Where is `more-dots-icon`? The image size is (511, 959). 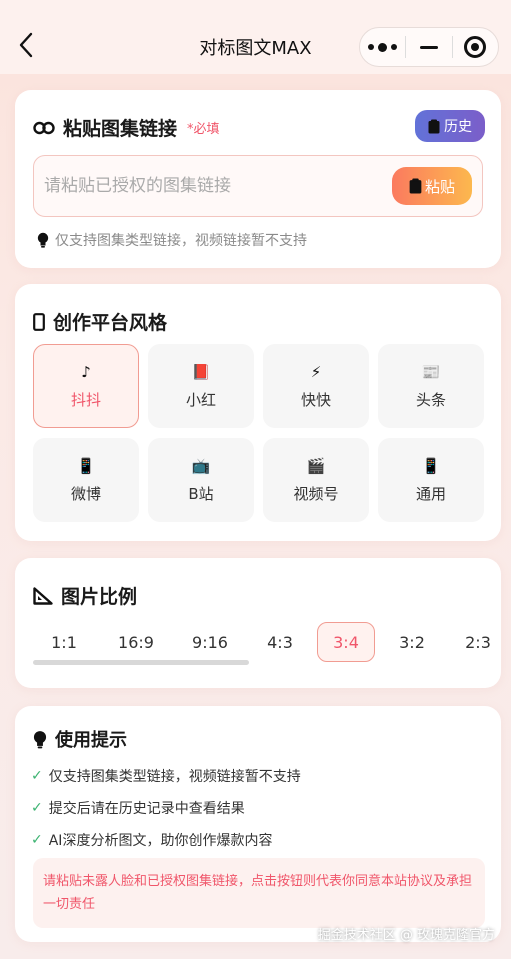
more-dots-icon is located at coordinates (383, 47).